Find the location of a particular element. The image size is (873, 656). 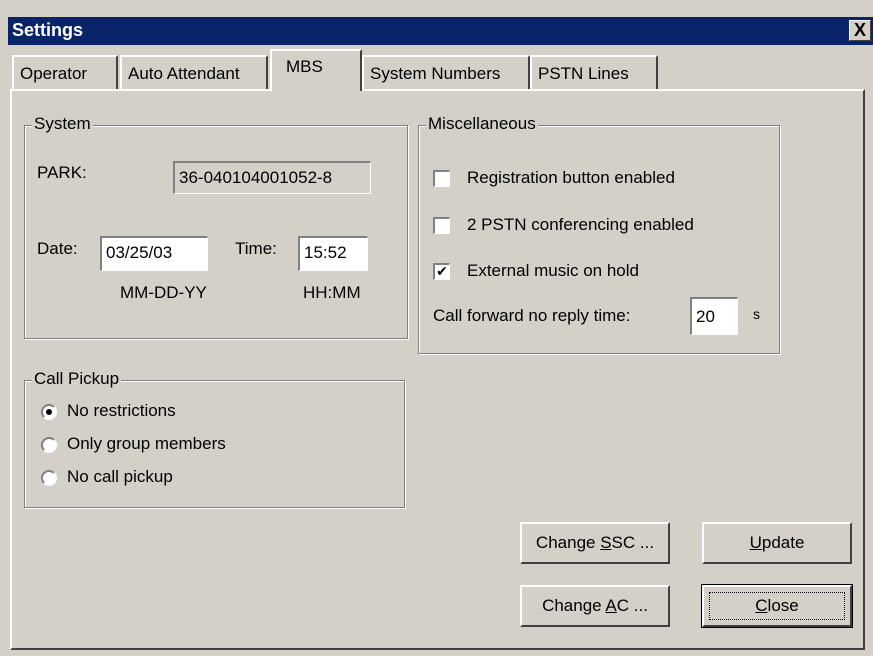

time-format-hint: HH:MM is located at coordinates (332, 292).